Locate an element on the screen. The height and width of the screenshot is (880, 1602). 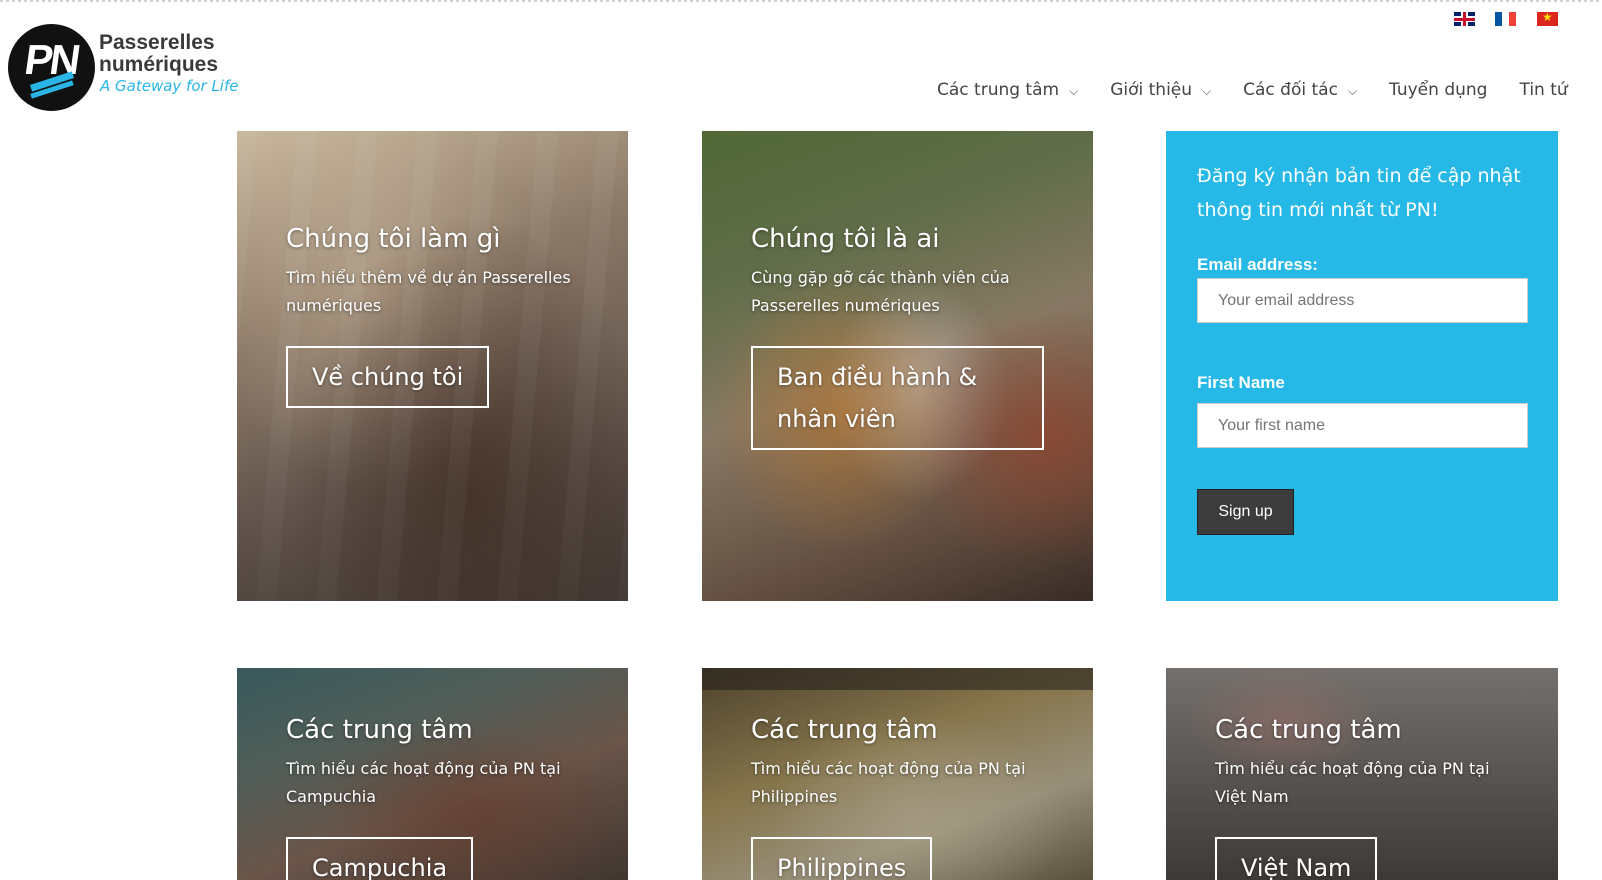
nav-item-recruitment: Tuyển dụng is located at coordinates (1438, 90).